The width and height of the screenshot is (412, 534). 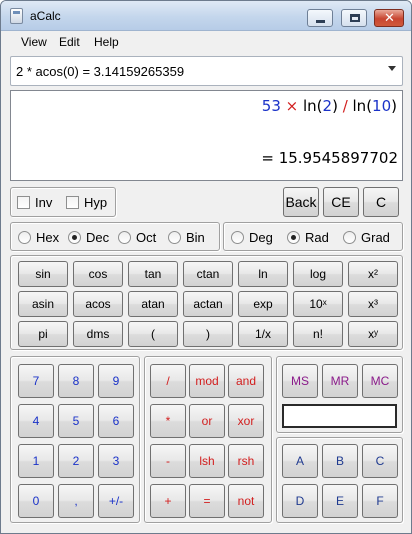 I want to click on hex-digit-button: B, so click(x=340, y=461).